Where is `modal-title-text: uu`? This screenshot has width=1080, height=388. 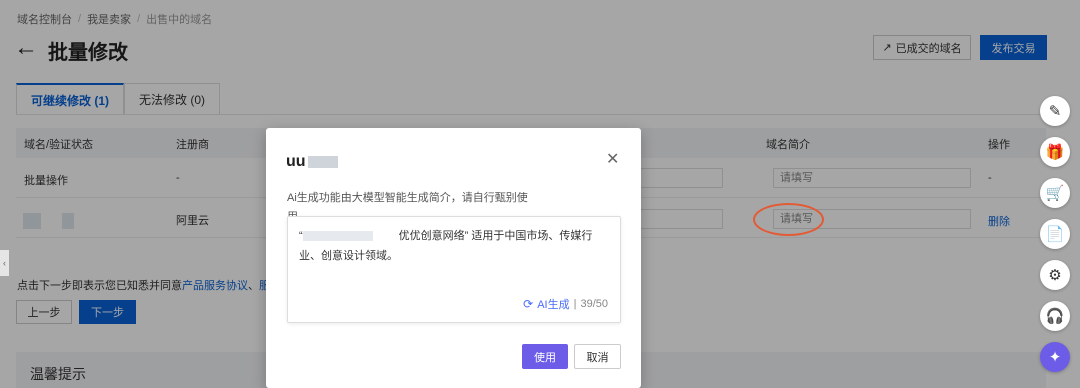
modal-title-text: uu is located at coordinates (296, 161).